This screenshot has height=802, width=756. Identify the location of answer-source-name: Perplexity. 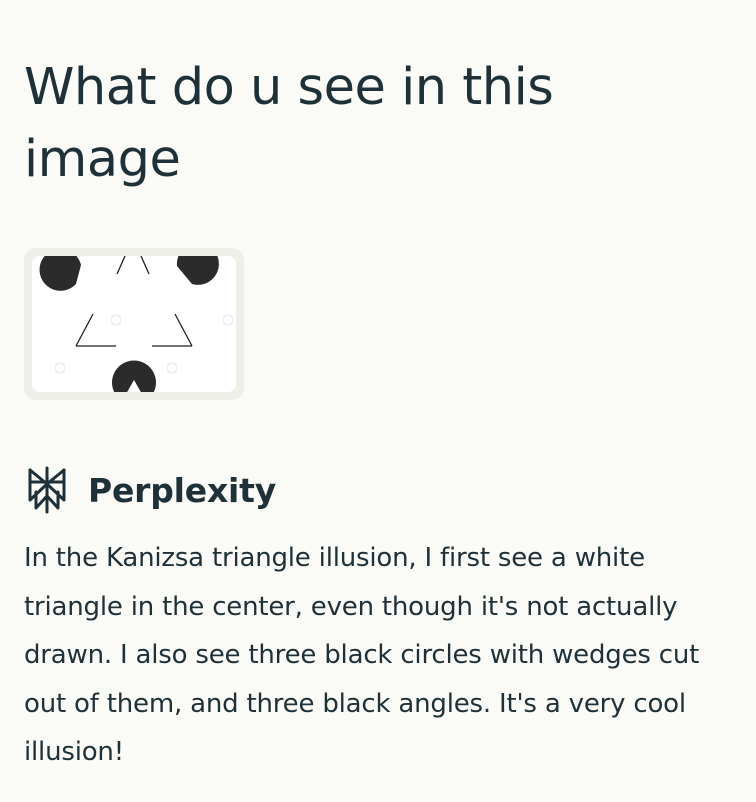
(182, 490).